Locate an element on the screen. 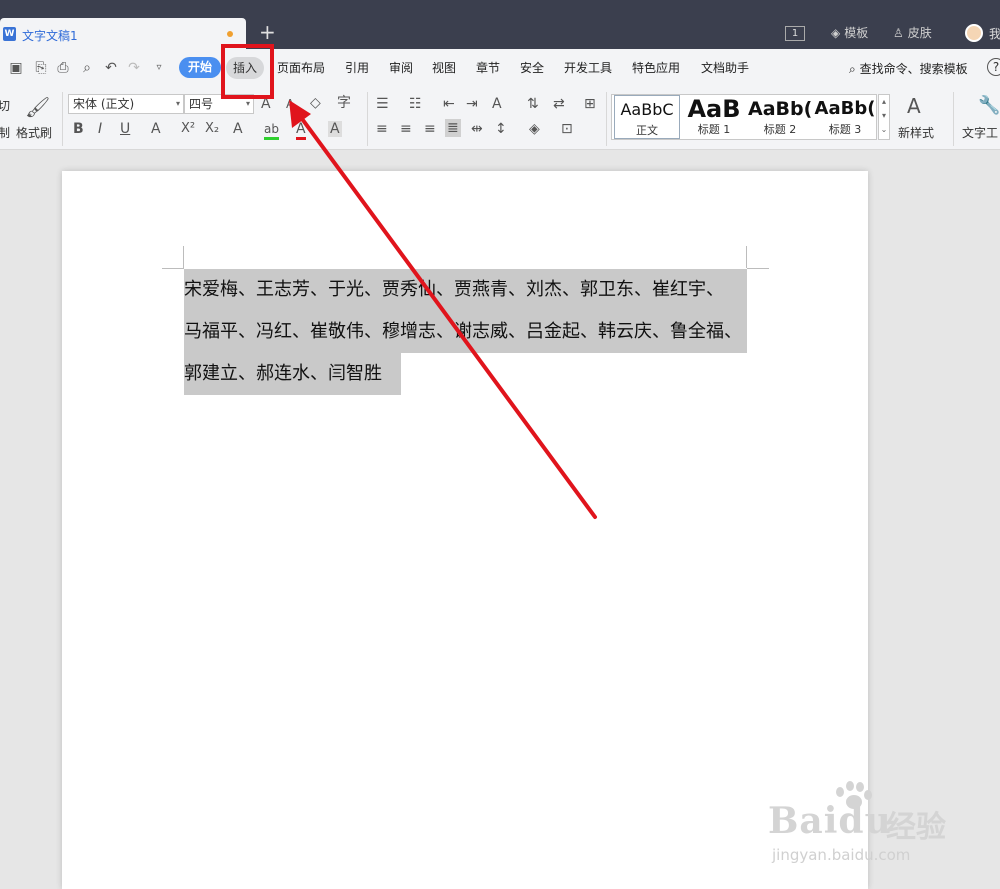 This screenshot has height=889, width=1000. increase-indent-icon: ⇥ is located at coordinates (472, 104).